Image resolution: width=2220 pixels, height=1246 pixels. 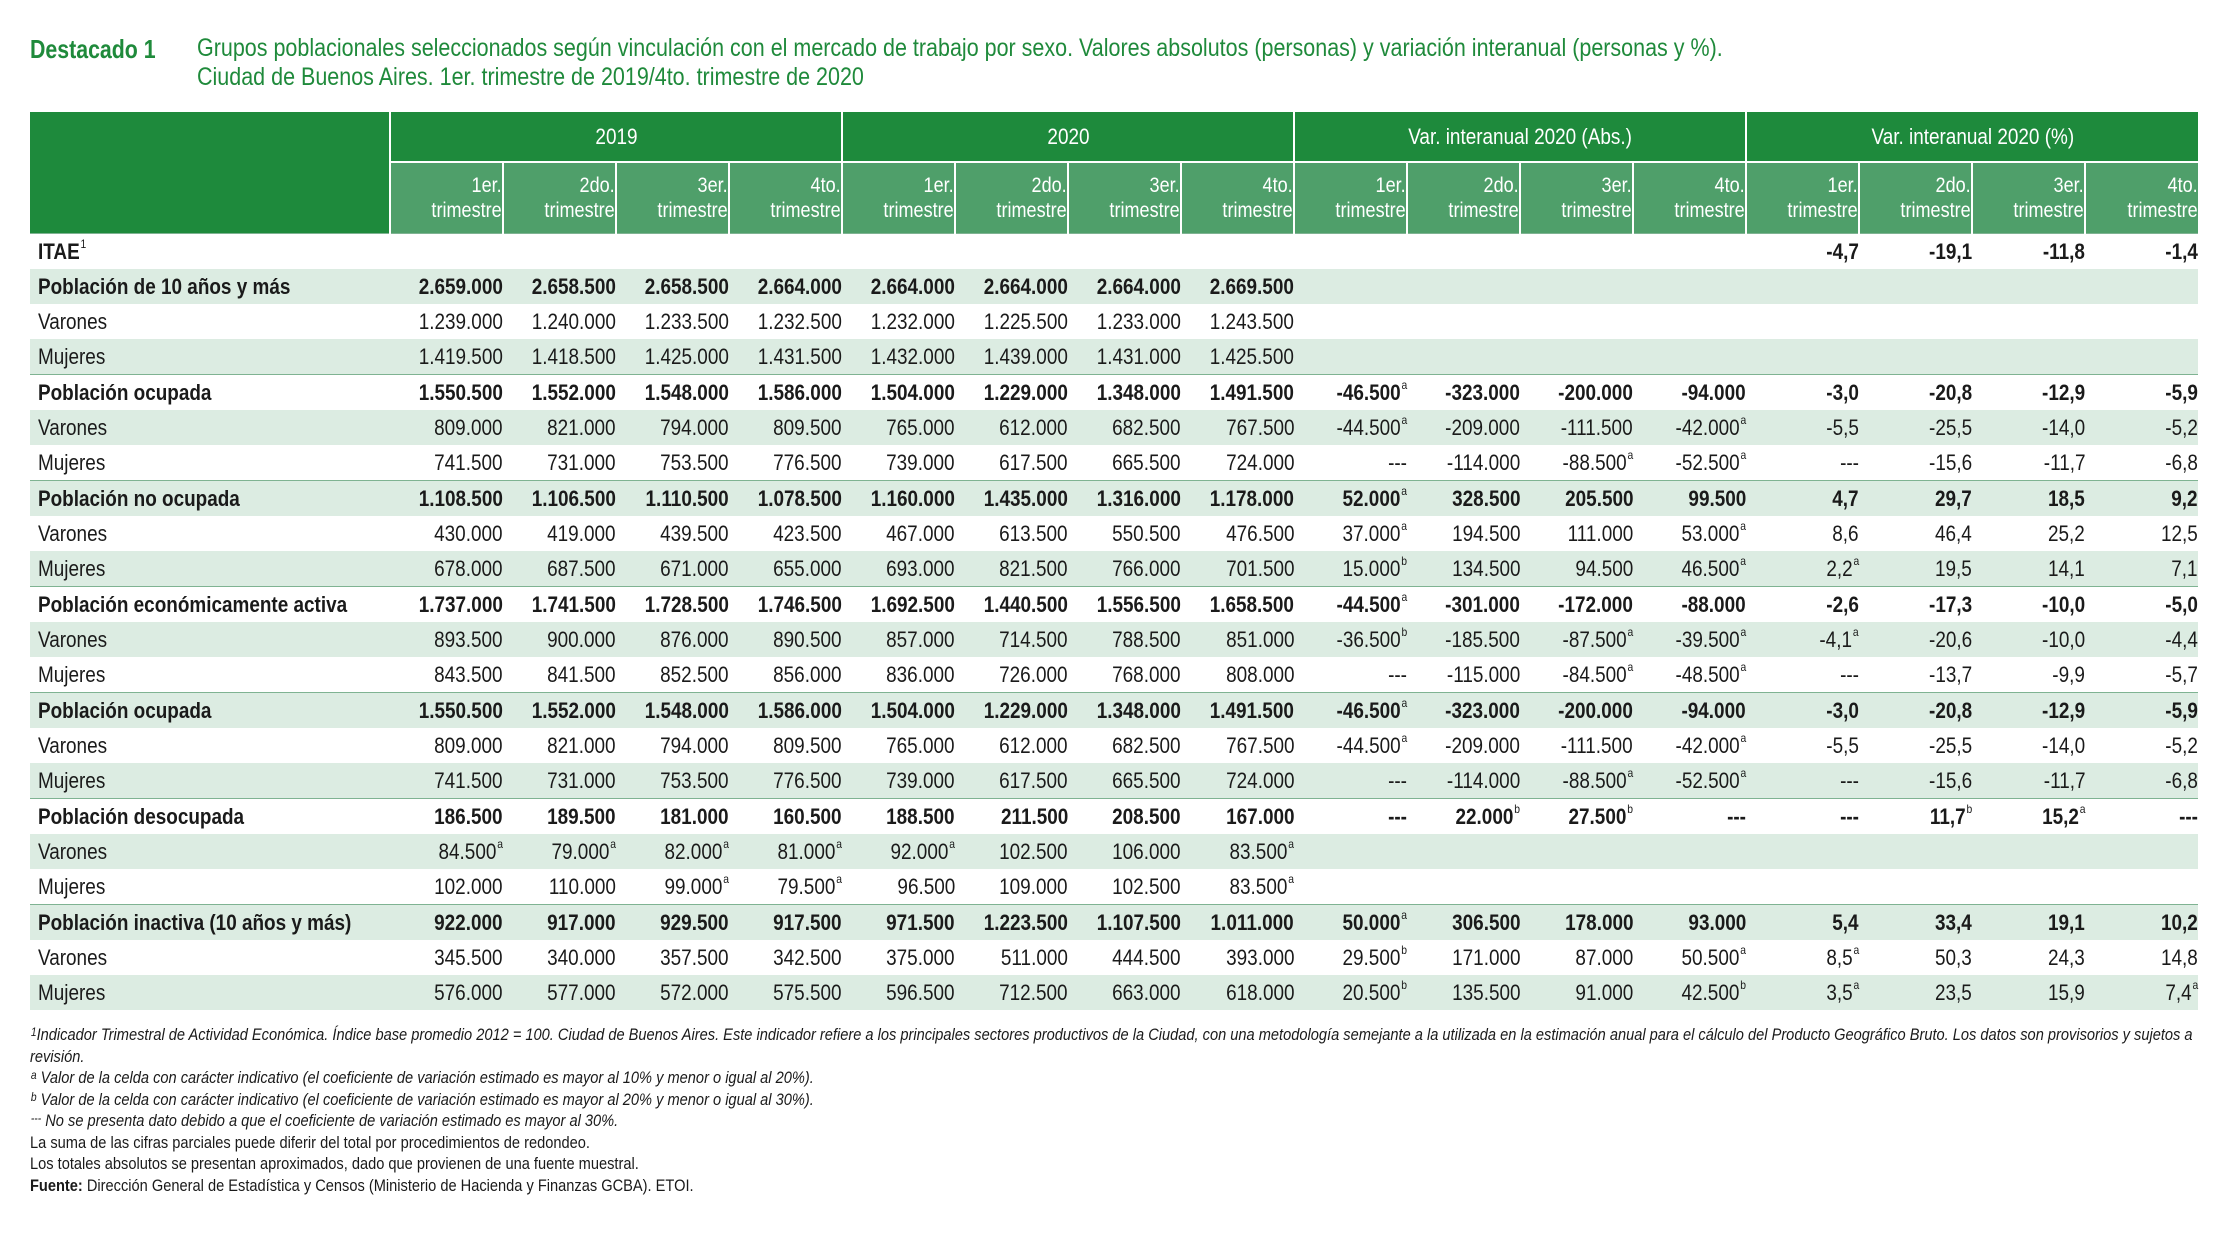 I want to click on table-cell: 890.500, so click(x=786, y=639).